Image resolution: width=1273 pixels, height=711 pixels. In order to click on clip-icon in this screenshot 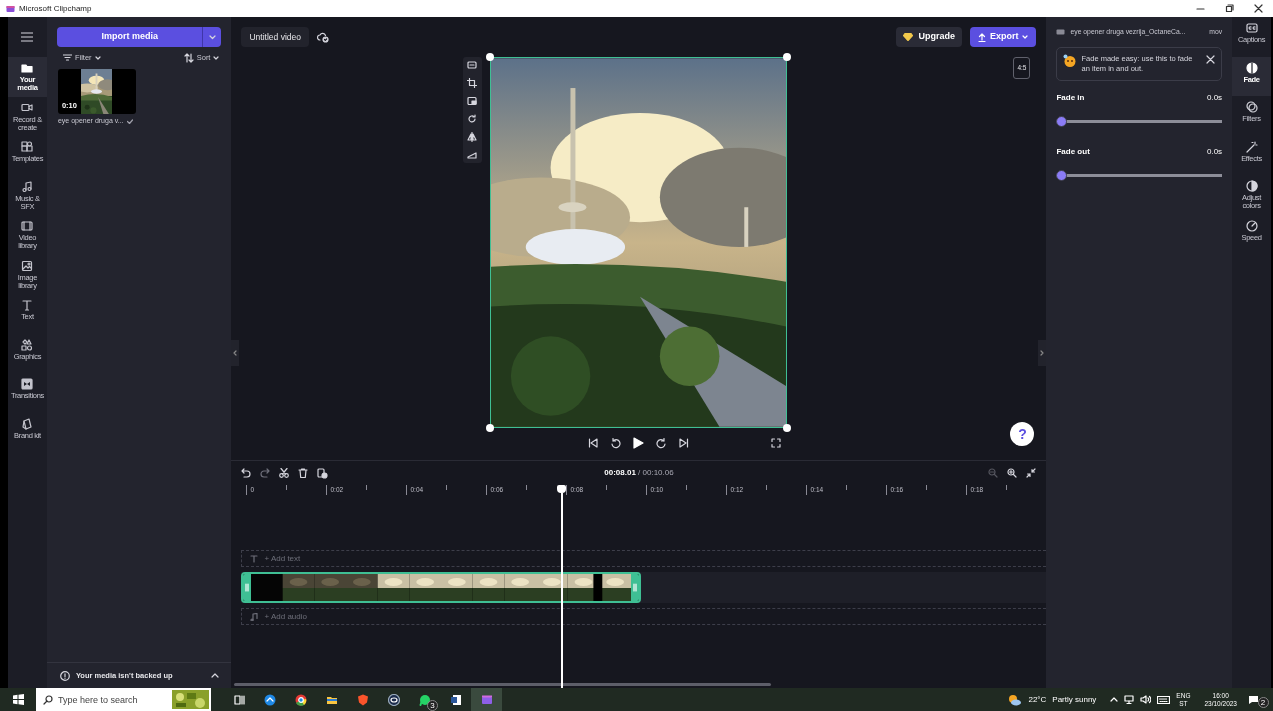, I will do `click(1061, 32)`.